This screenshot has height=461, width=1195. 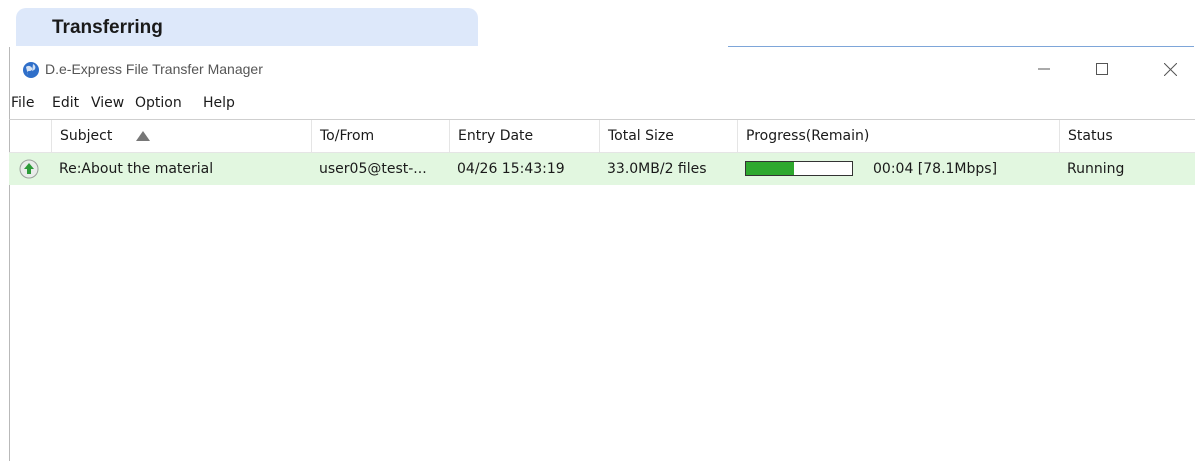 What do you see at coordinates (347, 136) in the screenshot?
I see `column-to-from-label: To/From` at bounding box center [347, 136].